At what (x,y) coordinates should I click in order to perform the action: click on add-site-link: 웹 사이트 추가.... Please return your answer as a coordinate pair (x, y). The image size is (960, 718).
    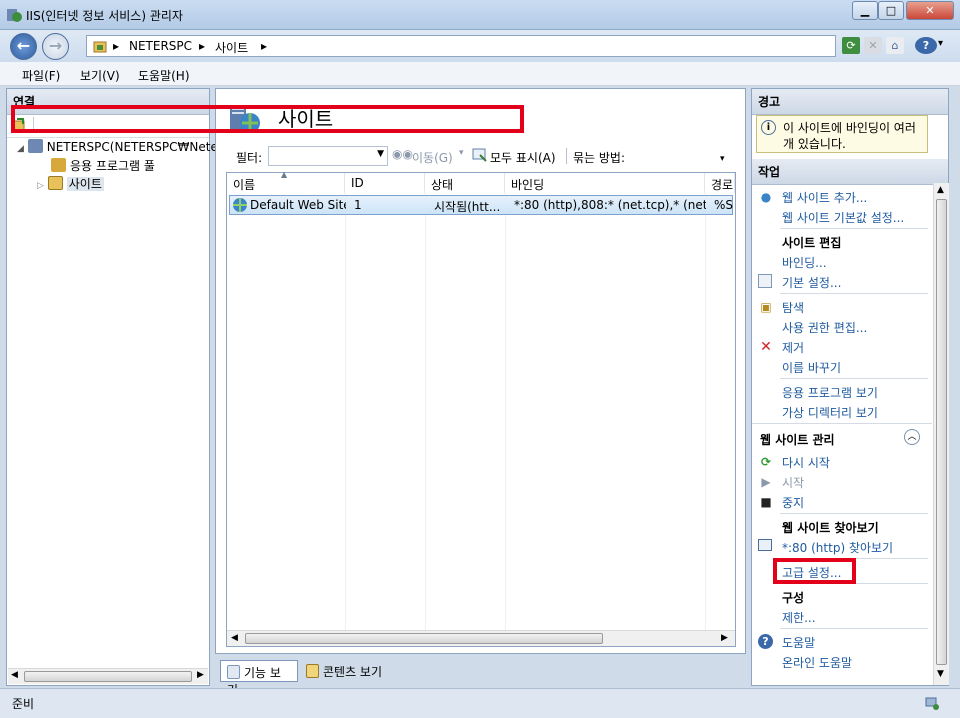
    Looking at the image, I should click on (824, 197).